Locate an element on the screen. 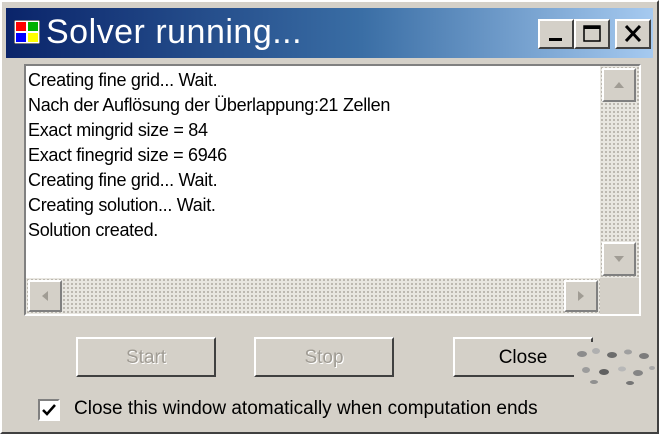 Image resolution: width=659 pixels, height=434 pixels. busy-animation-icon is located at coordinates (615, 364).